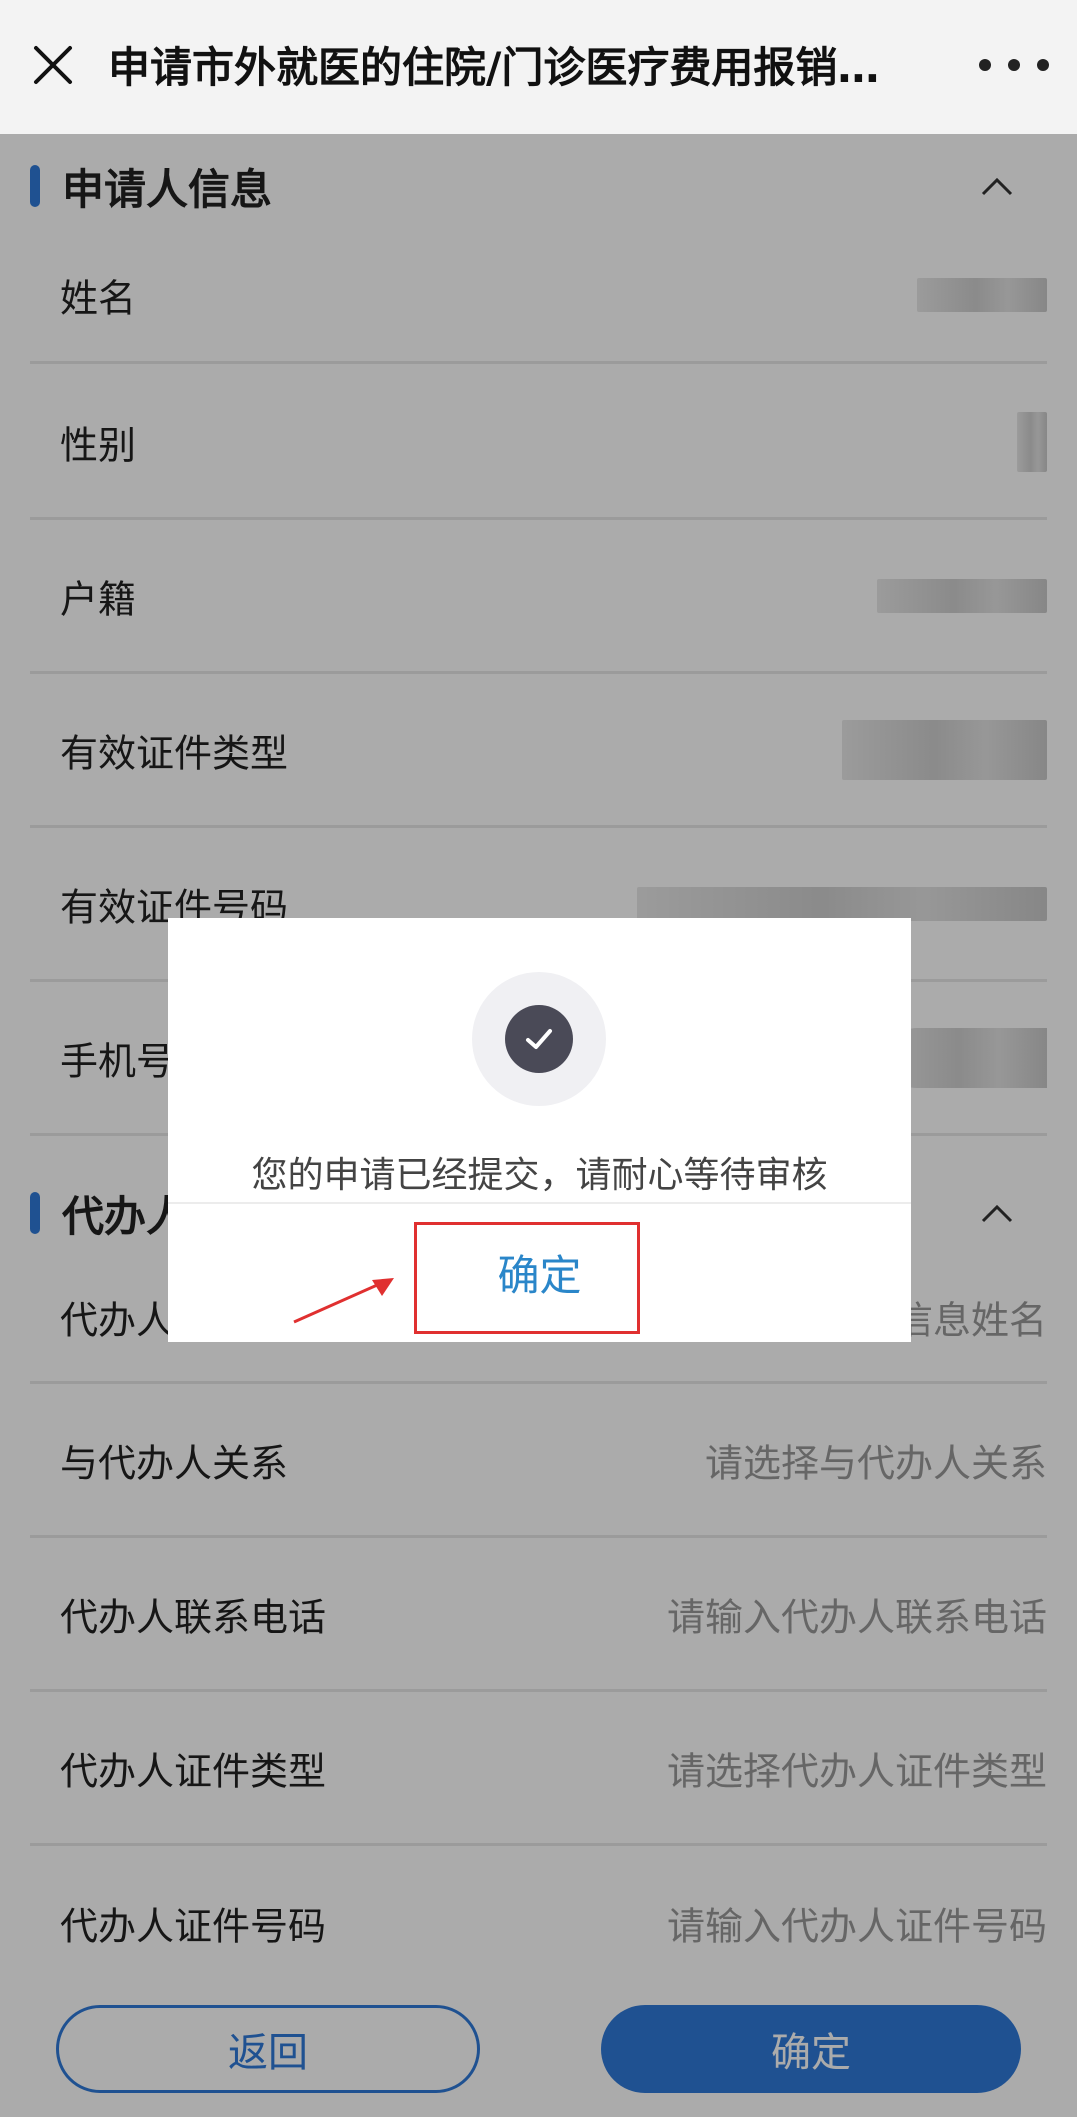 The image size is (1077, 2117). What do you see at coordinates (539, 1272) in the screenshot?
I see `dialog-ok-button: 确定` at bounding box center [539, 1272].